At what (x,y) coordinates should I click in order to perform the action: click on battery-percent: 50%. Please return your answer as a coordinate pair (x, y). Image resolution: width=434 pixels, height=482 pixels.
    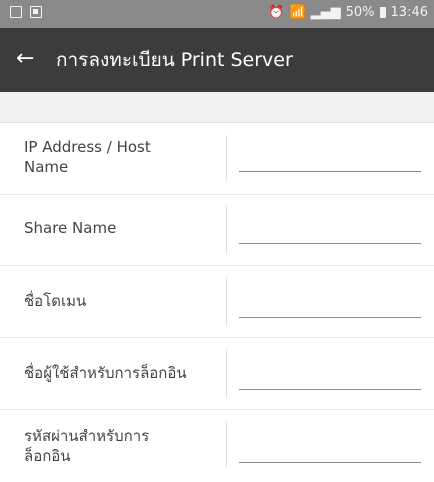
    Looking at the image, I should click on (360, 12).